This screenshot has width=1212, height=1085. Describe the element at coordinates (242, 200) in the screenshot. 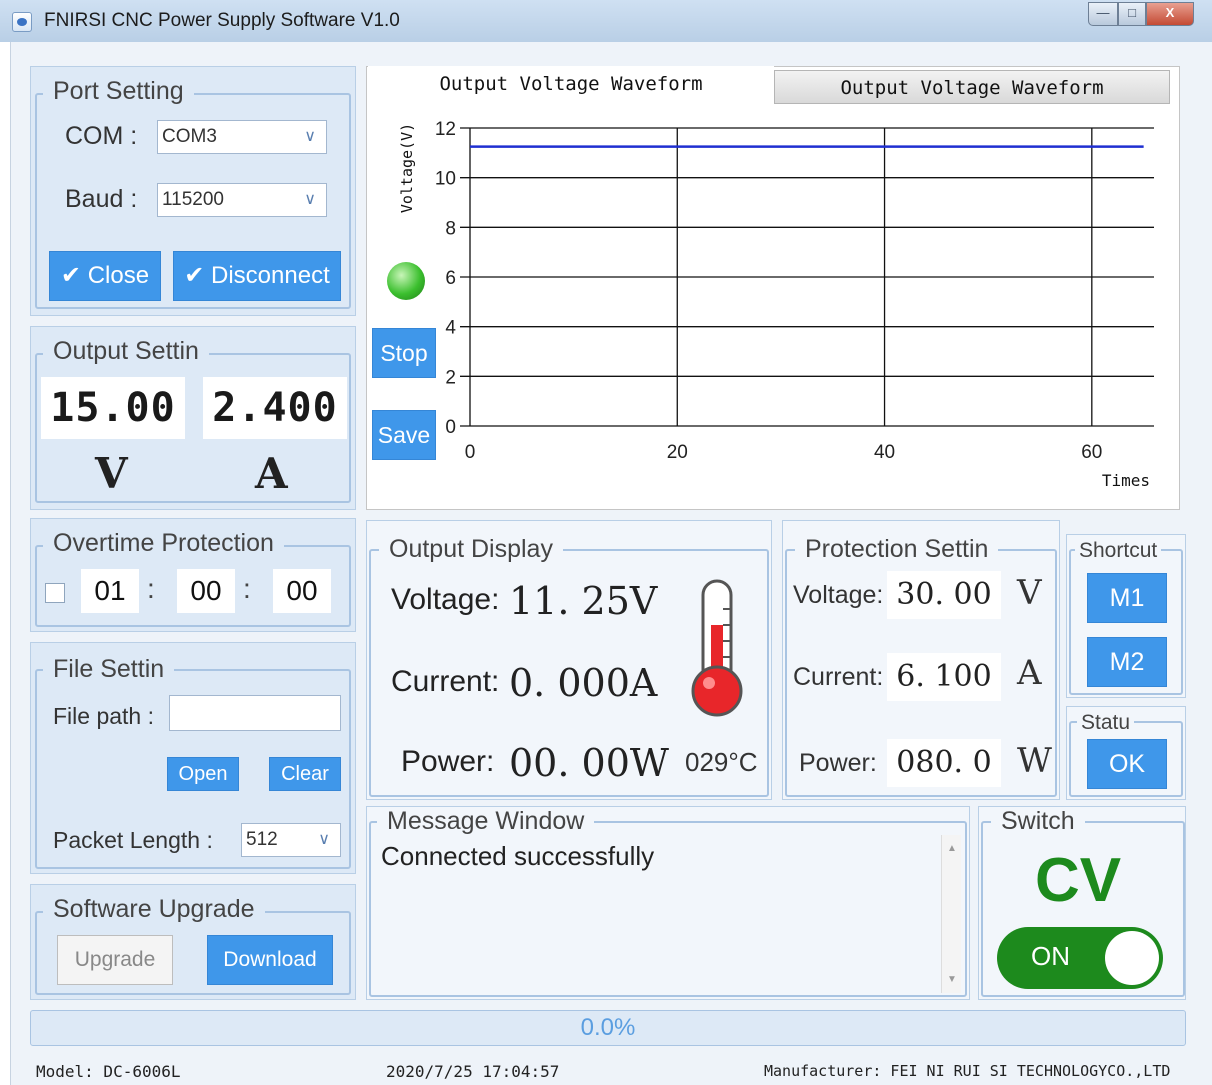

I see `baud-select: 115200 ∨` at that location.